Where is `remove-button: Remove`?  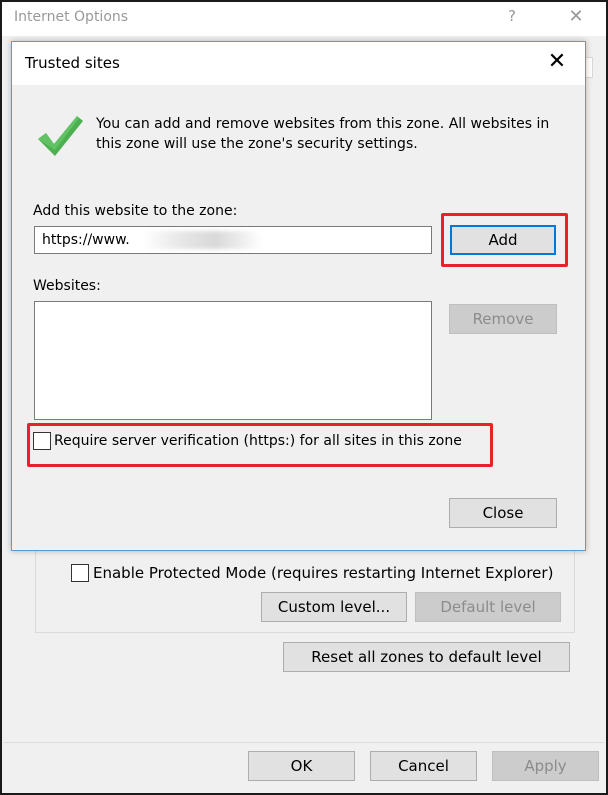
remove-button: Remove is located at coordinates (503, 319).